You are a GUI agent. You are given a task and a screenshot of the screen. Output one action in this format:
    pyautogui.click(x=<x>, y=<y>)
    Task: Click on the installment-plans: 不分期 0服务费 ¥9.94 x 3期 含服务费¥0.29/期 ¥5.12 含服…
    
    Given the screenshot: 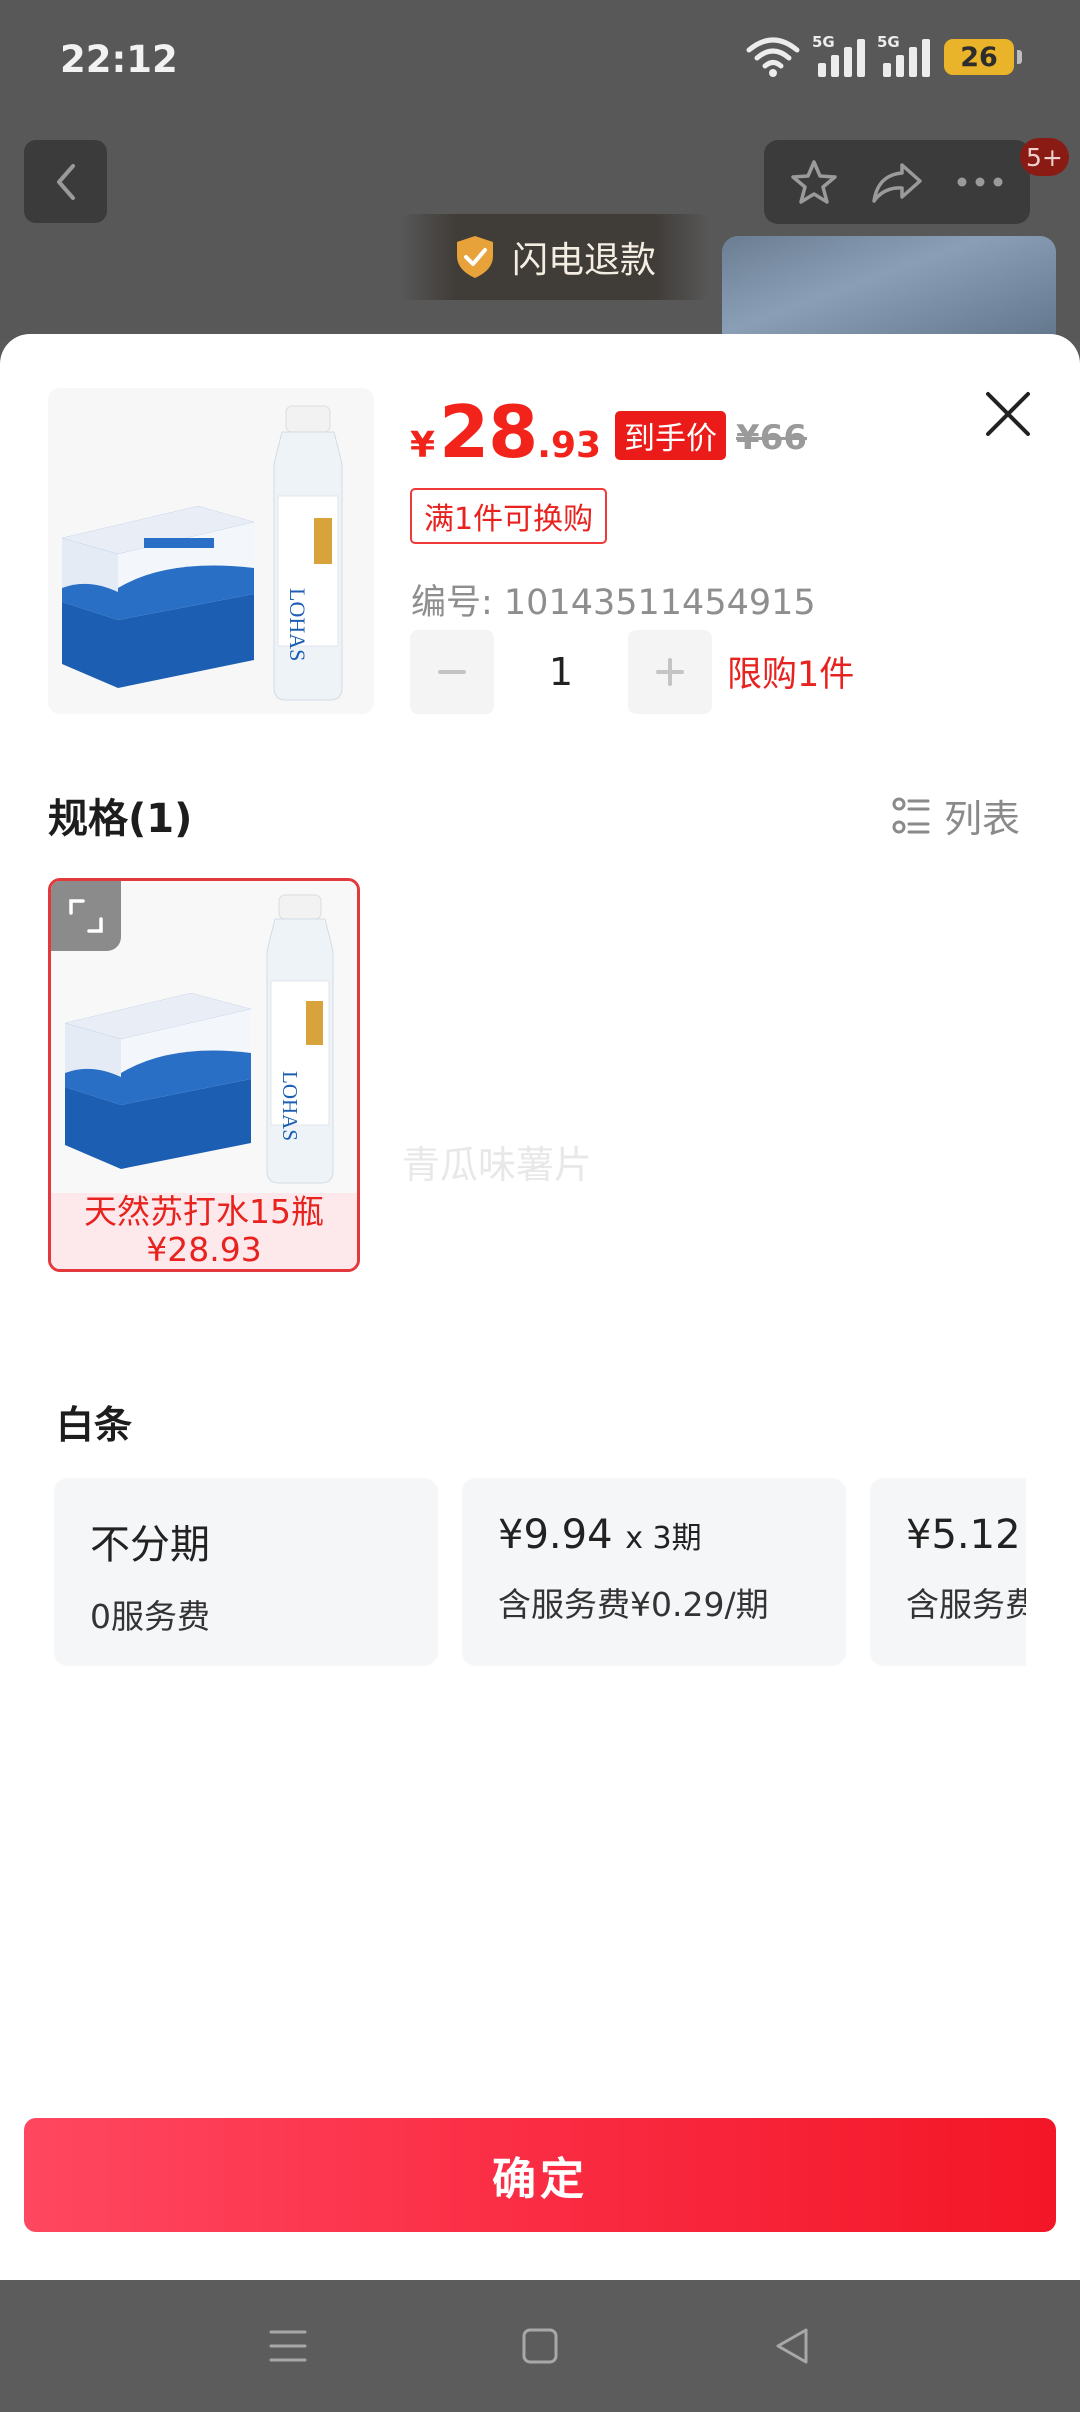 What is the action you would take?
    pyautogui.click(x=540, y=1573)
    